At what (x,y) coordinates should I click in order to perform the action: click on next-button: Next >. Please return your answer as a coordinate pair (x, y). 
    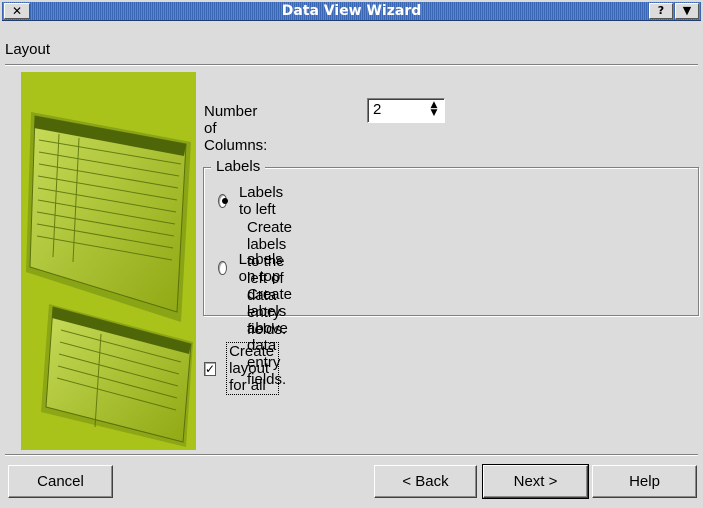
    Looking at the image, I should click on (535, 481).